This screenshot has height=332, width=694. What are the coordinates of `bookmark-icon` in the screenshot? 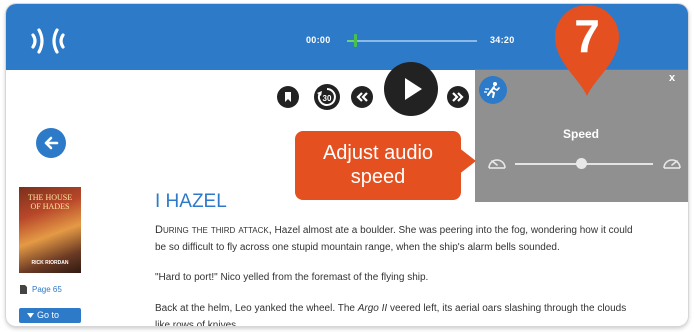 It's located at (288, 97).